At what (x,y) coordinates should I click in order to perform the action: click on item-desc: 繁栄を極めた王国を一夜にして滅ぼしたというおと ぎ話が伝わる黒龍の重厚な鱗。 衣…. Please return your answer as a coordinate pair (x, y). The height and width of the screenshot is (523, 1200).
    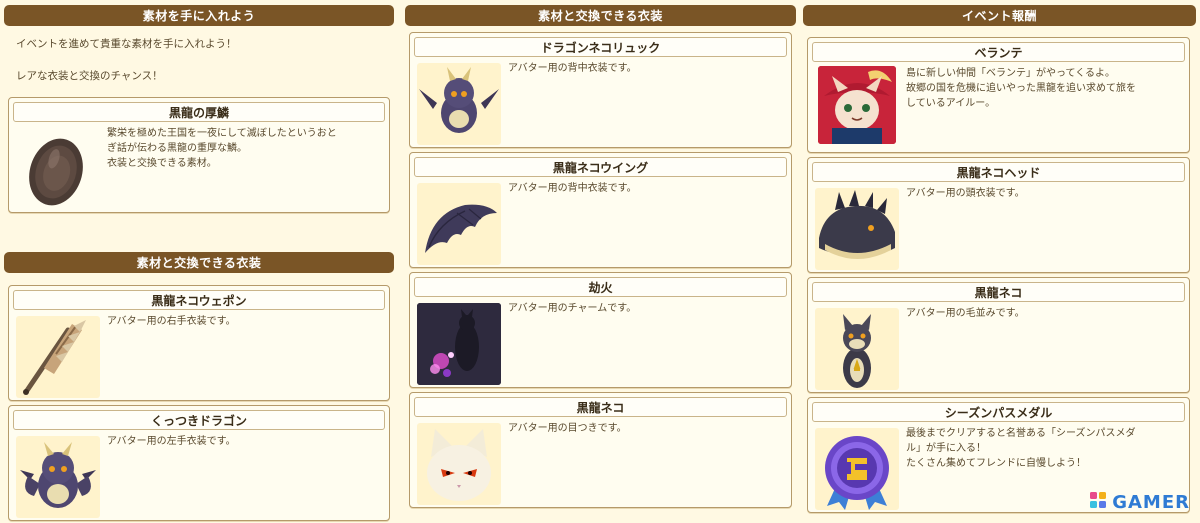
    Looking at the image, I should click on (222, 148).